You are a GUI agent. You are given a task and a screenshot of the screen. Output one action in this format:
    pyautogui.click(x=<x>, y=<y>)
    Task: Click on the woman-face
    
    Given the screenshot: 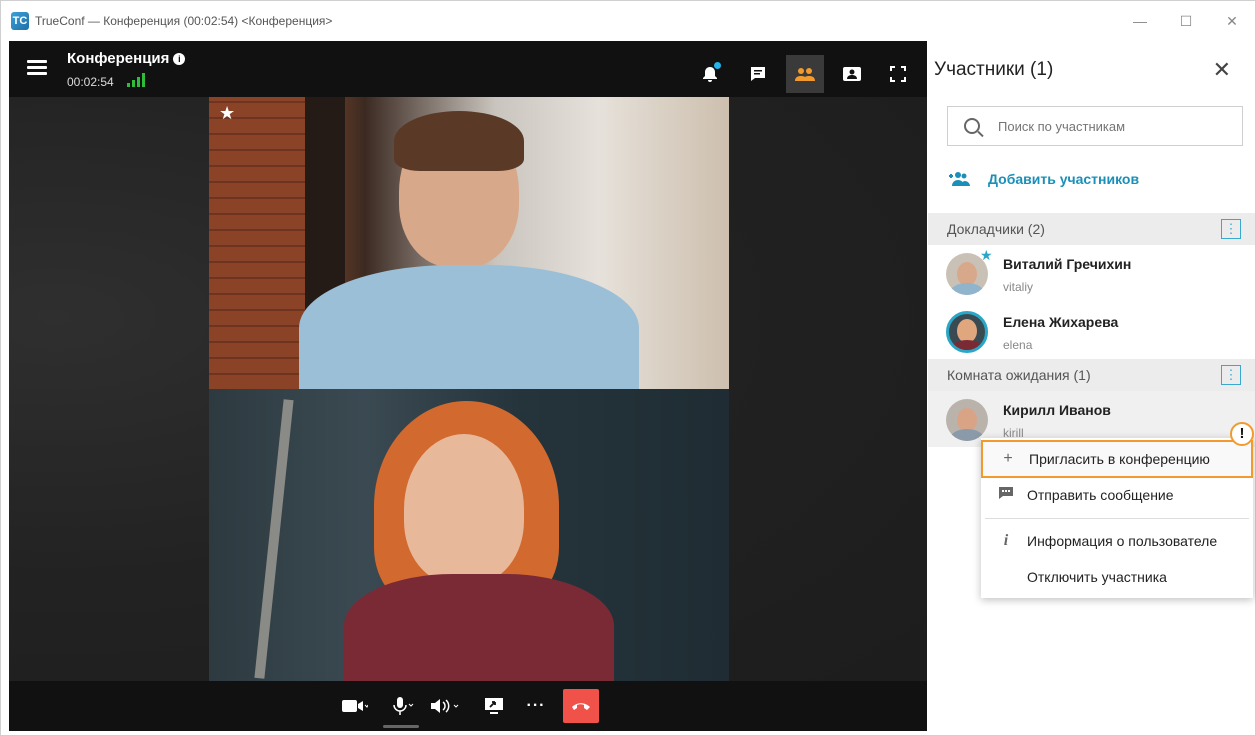 What is the action you would take?
    pyautogui.click(x=464, y=509)
    